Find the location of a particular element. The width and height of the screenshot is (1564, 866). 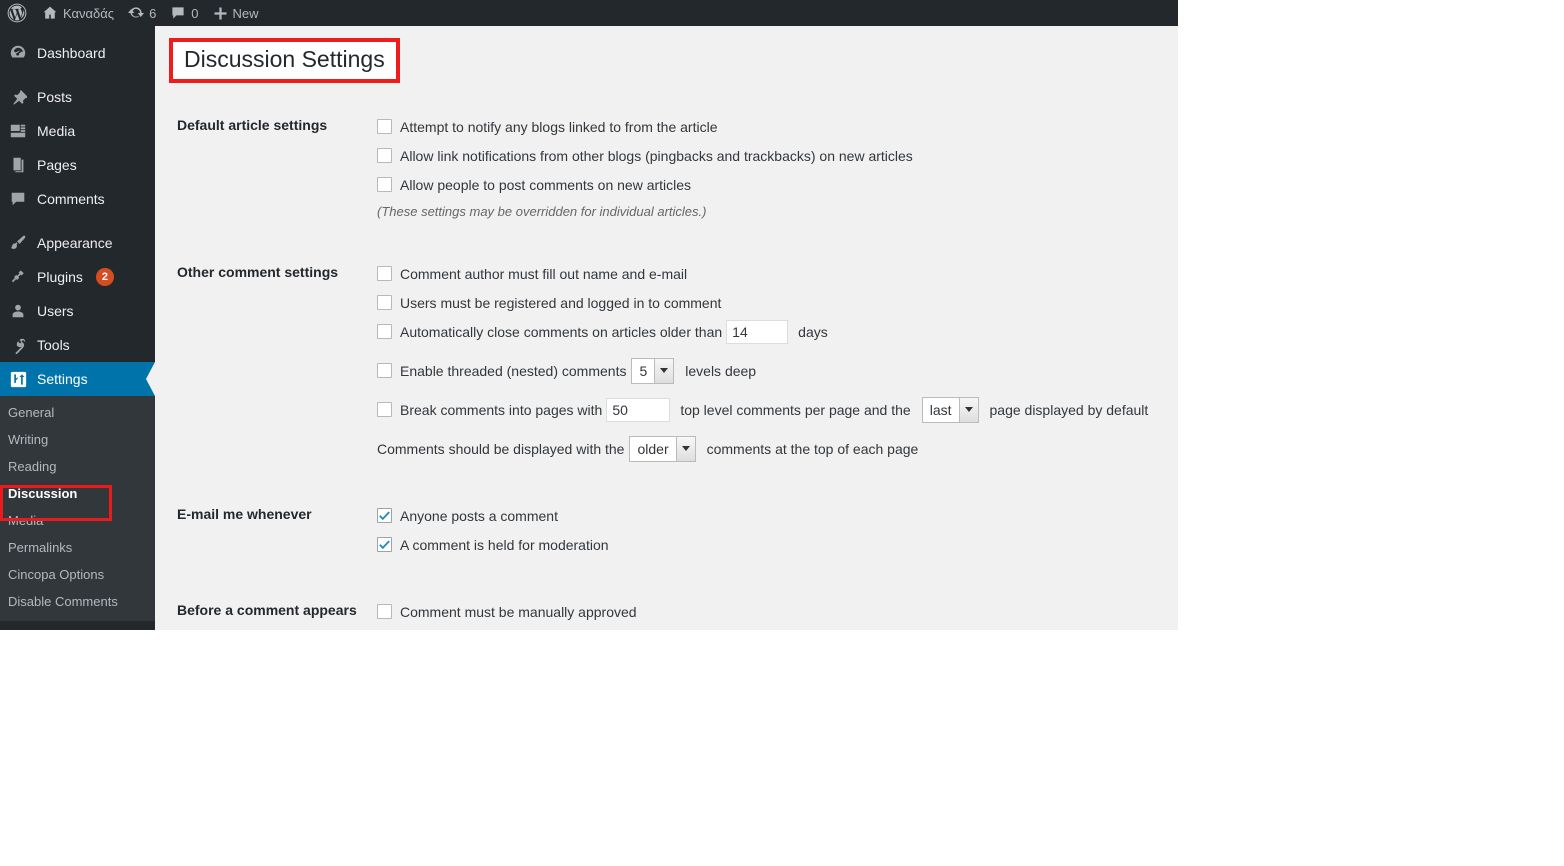

new-content-menu: New is located at coordinates (236, 13).